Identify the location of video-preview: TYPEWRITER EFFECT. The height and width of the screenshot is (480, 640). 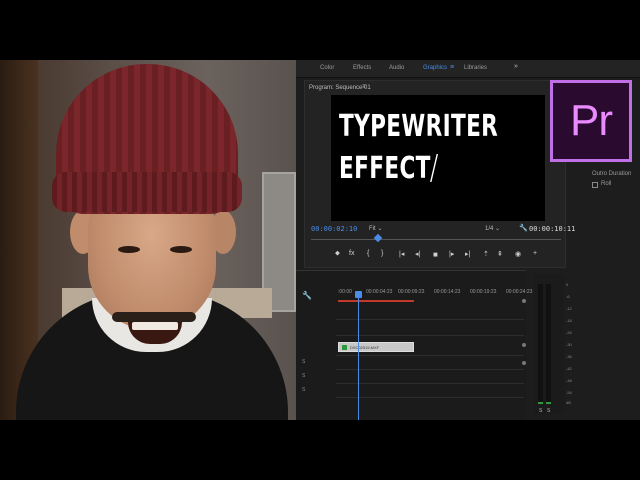
(438, 158).